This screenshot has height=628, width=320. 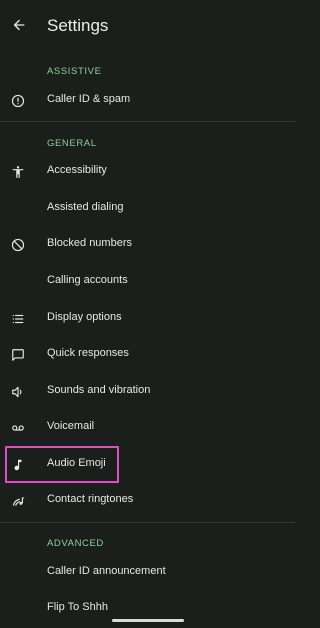 I want to click on setting-calling-accounts: Calling accounts, so click(x=147, y=282).